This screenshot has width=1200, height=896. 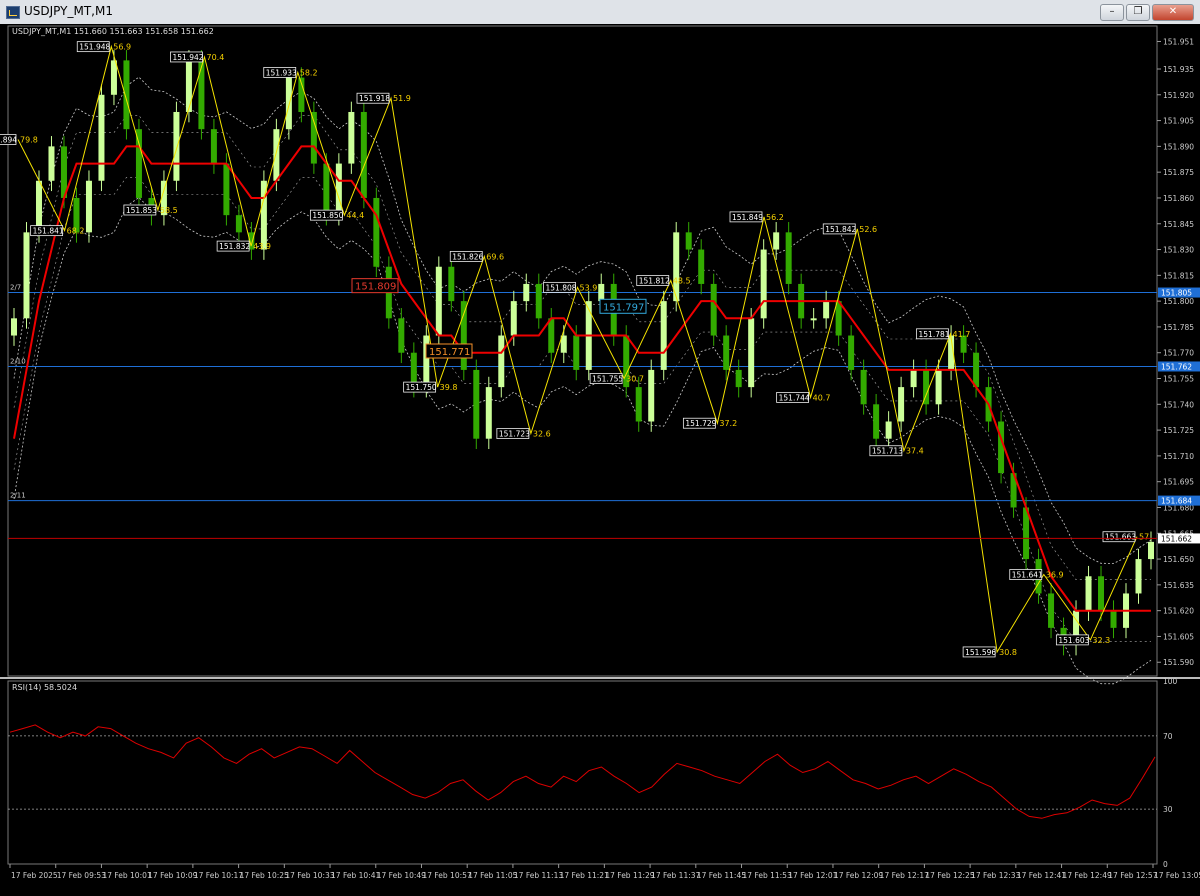 What do you see at coordinates (822, 397) in the screenshot?
I see `zigzag-percent-label: 40.7` at bounding box center [822, 397].